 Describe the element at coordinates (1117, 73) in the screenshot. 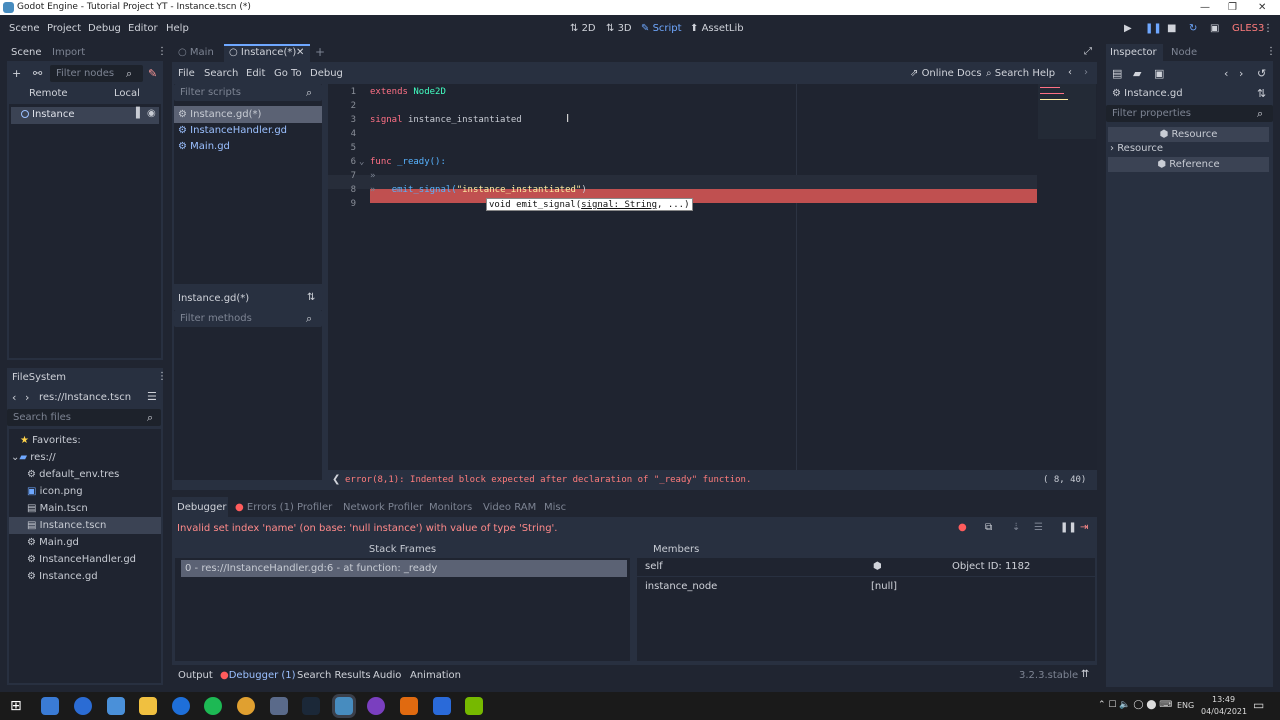

I see `new-resource-icon: ▤` at that location.